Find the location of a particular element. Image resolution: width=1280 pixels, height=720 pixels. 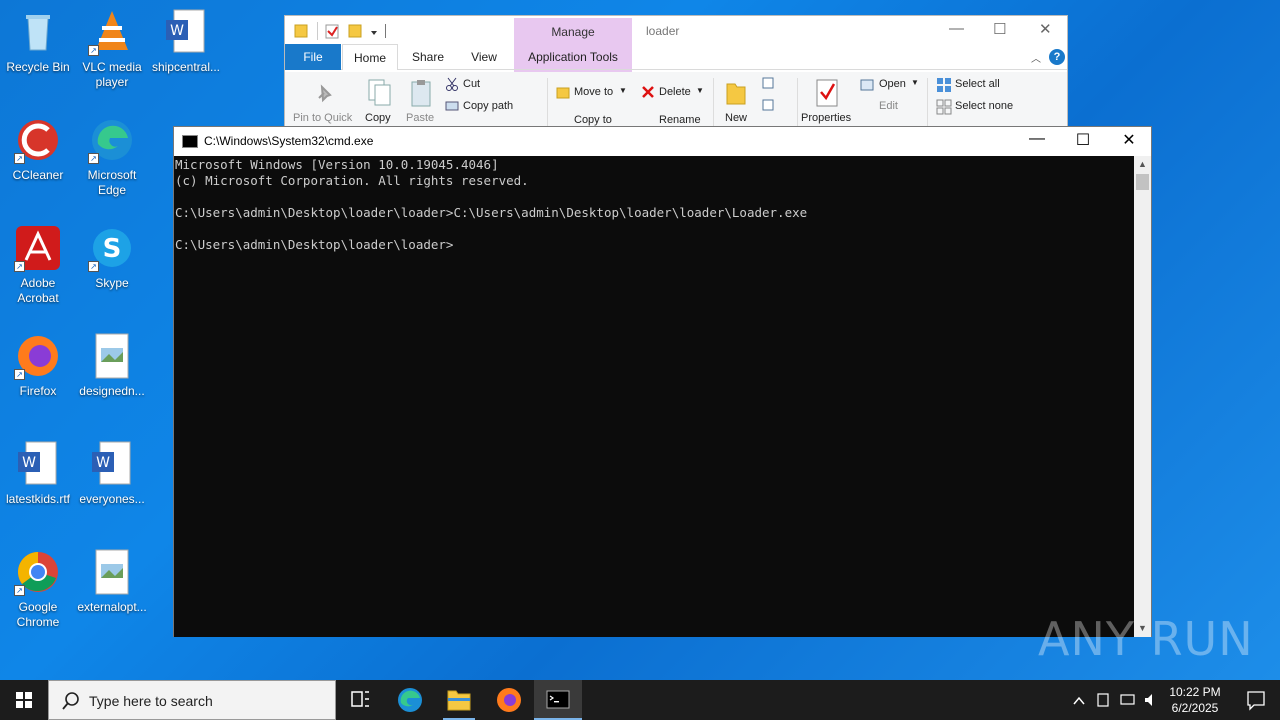

copy-button: Copy is located at coordinates (378, 118).